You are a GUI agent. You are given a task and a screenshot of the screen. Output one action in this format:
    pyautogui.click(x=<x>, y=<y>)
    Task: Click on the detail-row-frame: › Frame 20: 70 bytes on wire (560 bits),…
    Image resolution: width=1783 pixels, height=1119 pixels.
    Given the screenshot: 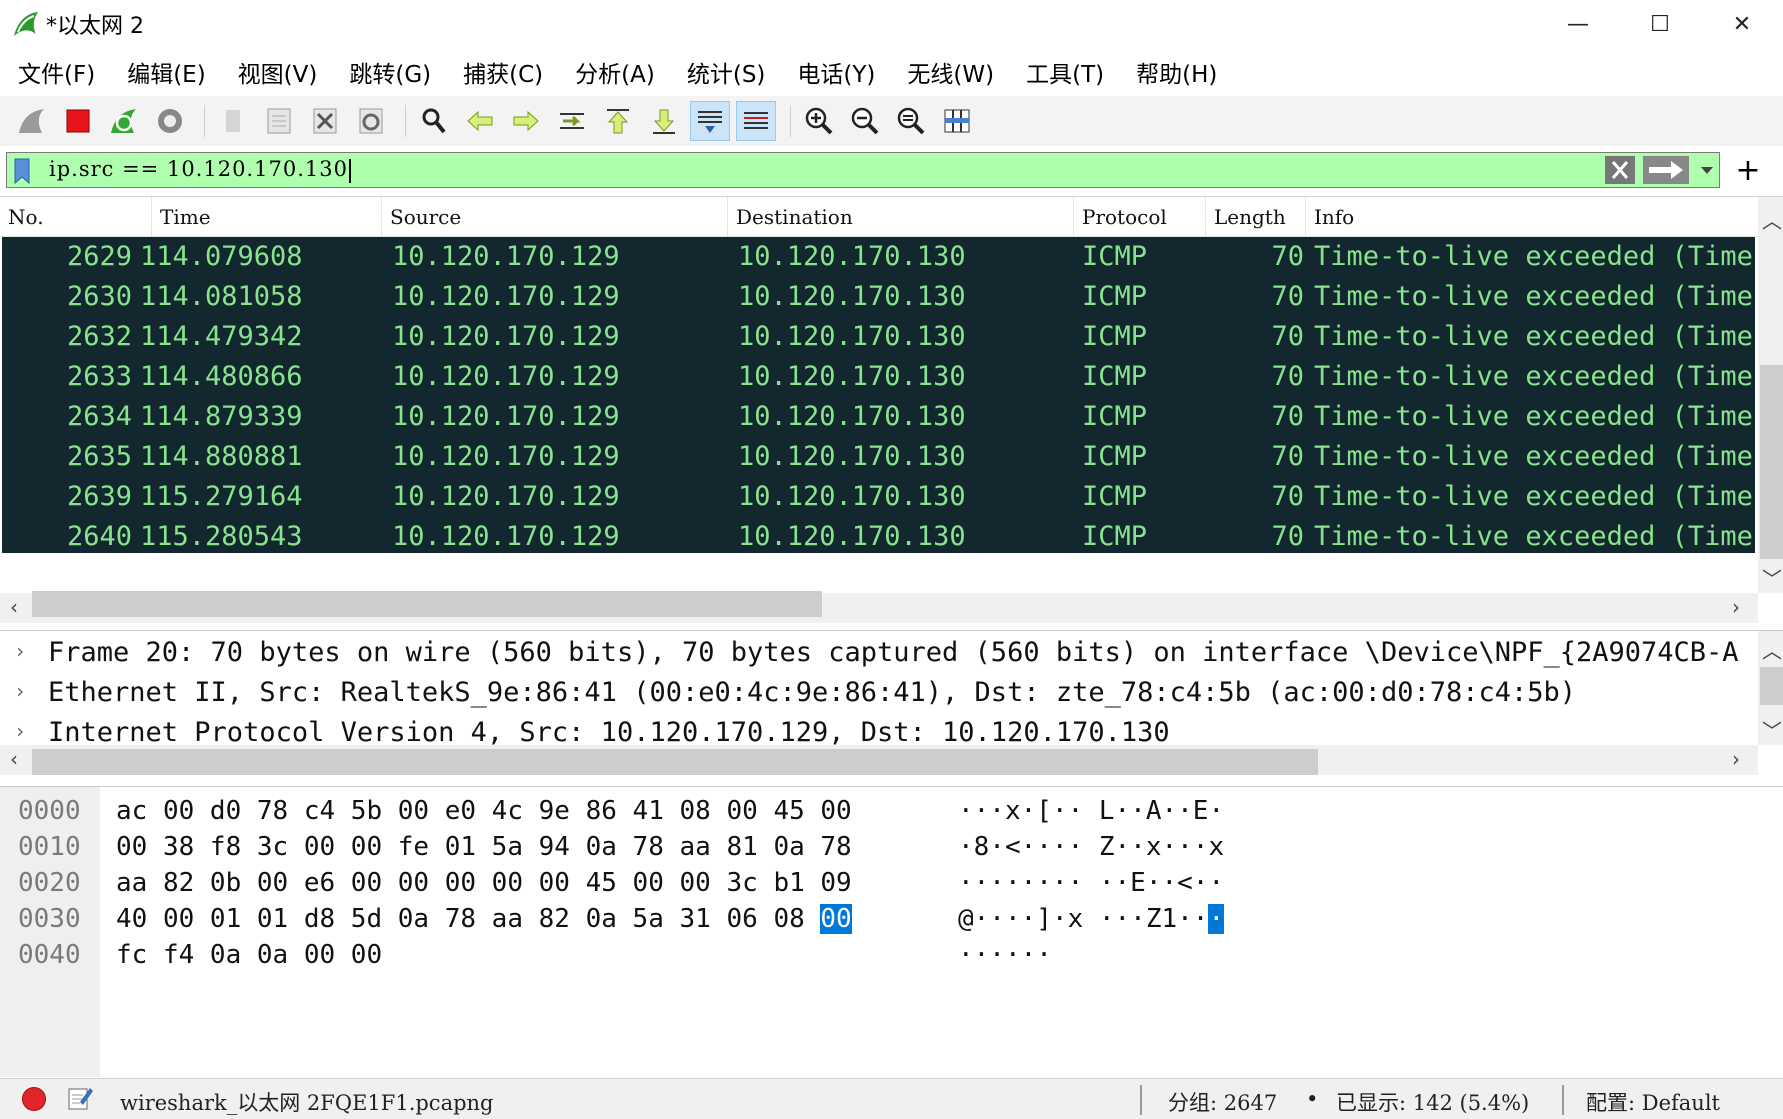 What is the action you would take?
    pyautogui.click(x=877, y=653)
    